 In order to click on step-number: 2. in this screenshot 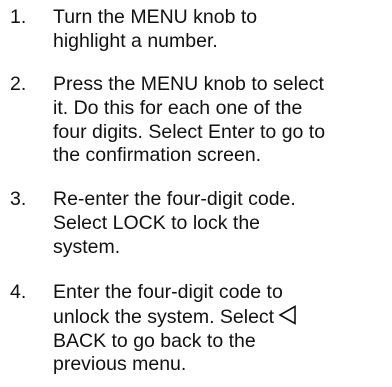, I will do `click(18, 84)`.